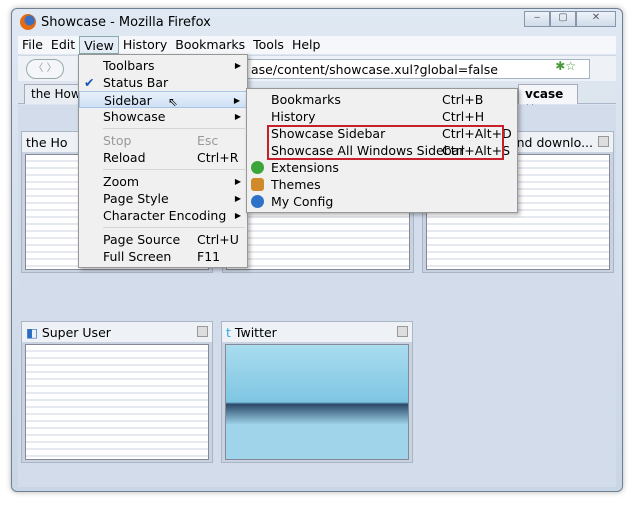 Image resolution: width=640 pixels, height=508 pixels. What do you see at coordinates (124, 157) in the screenshot?
I see `menu-label: Reload` at bounding box center [124, 157].